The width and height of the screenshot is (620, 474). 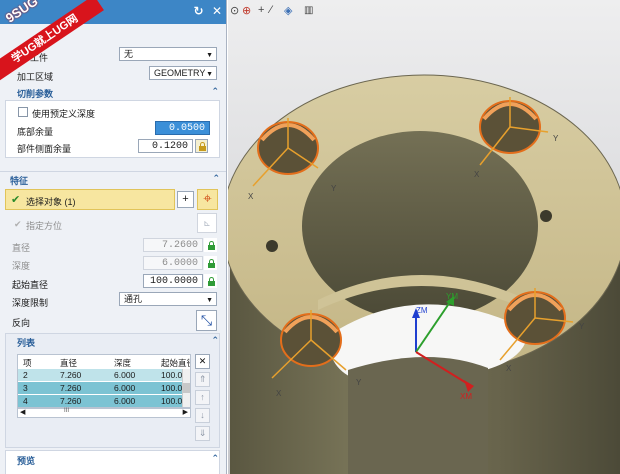 I want to click on hole4-axis-y: Y, so click(x=582, y=326).